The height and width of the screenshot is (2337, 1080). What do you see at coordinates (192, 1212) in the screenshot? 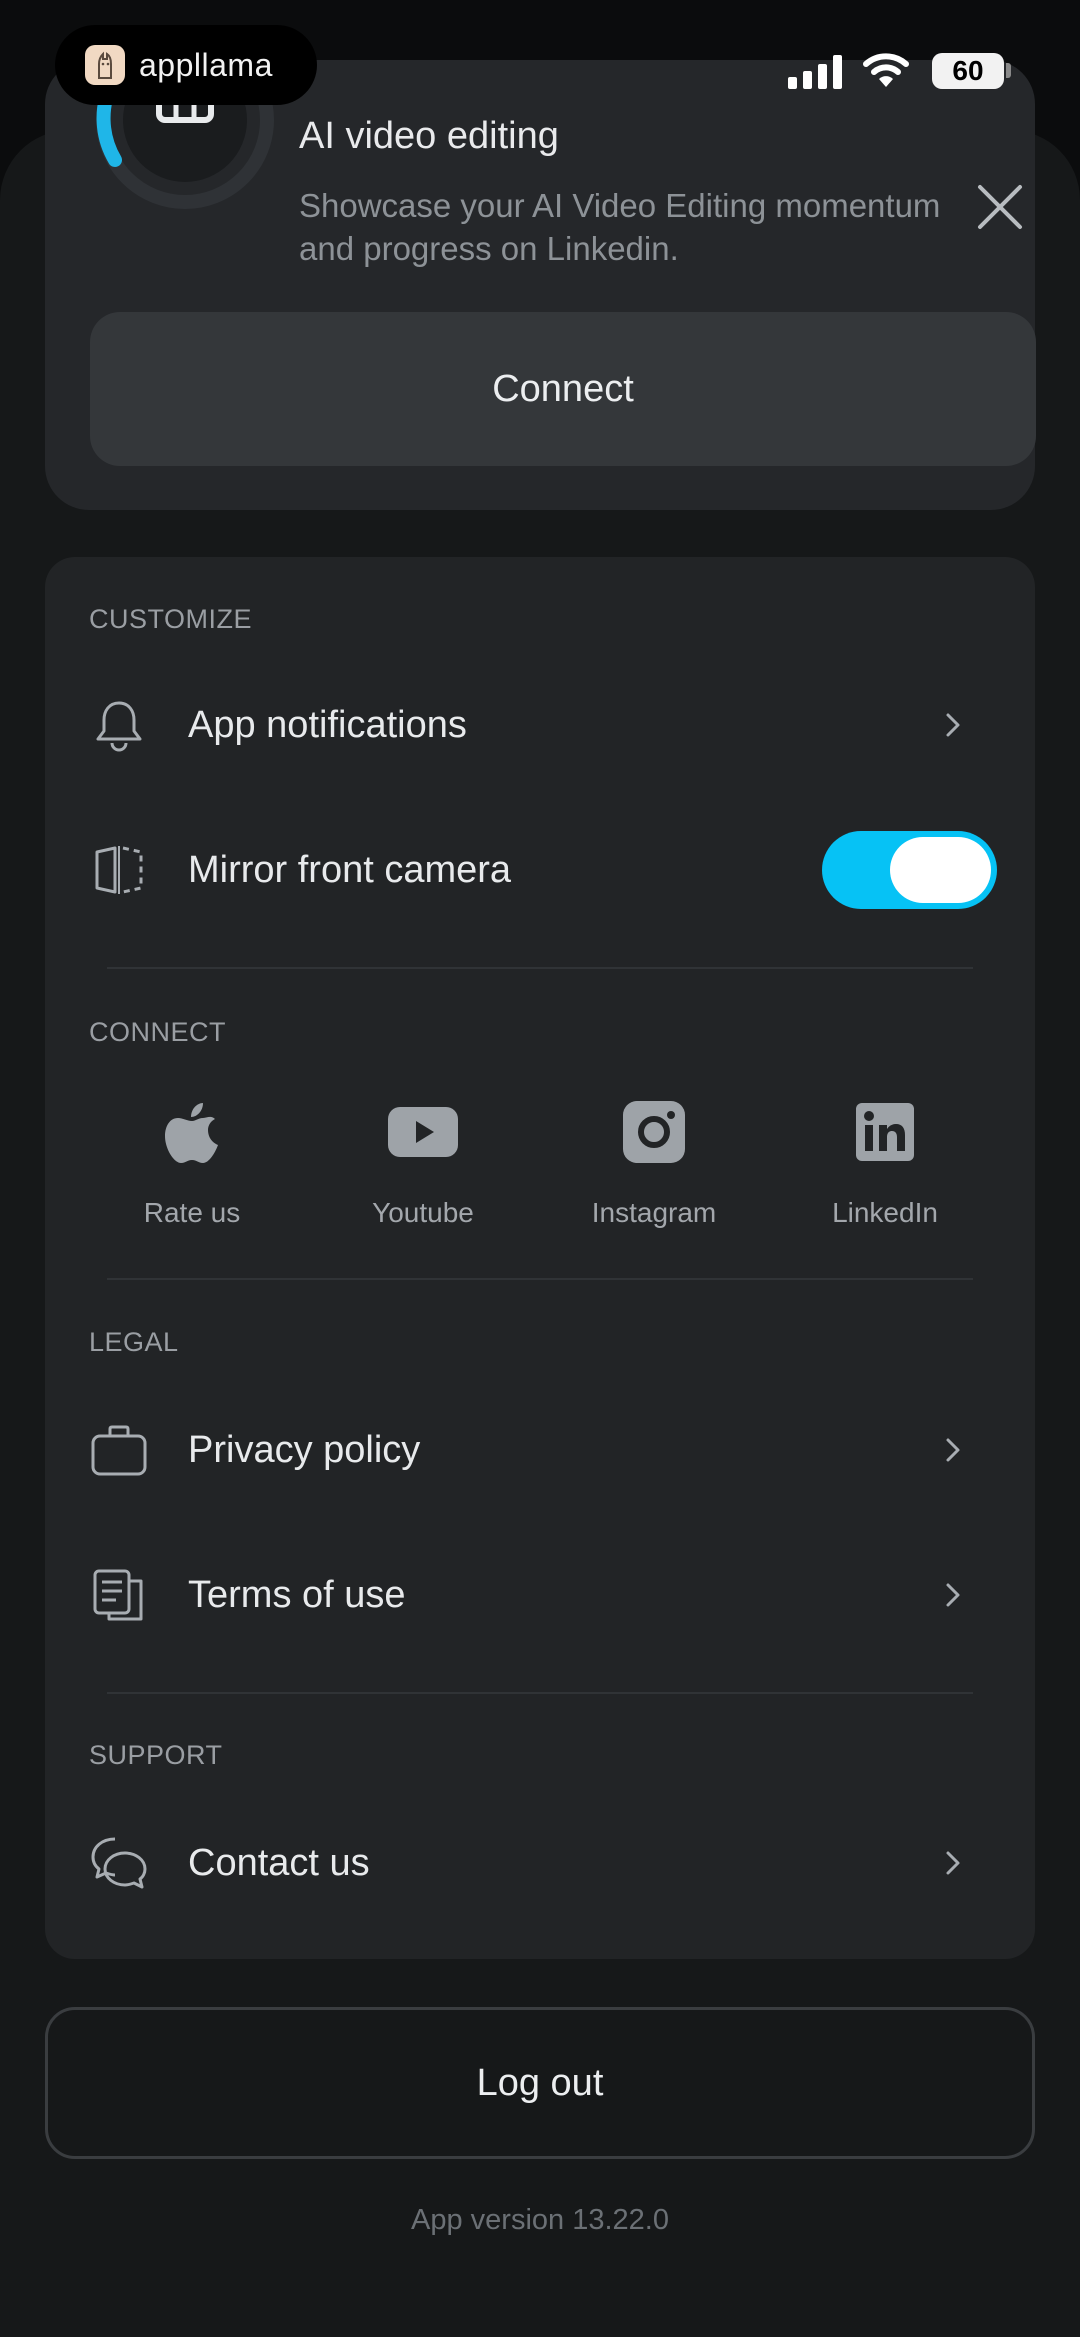
I see `rate-us-label: Rate us` at bounding box center [192, 1212].